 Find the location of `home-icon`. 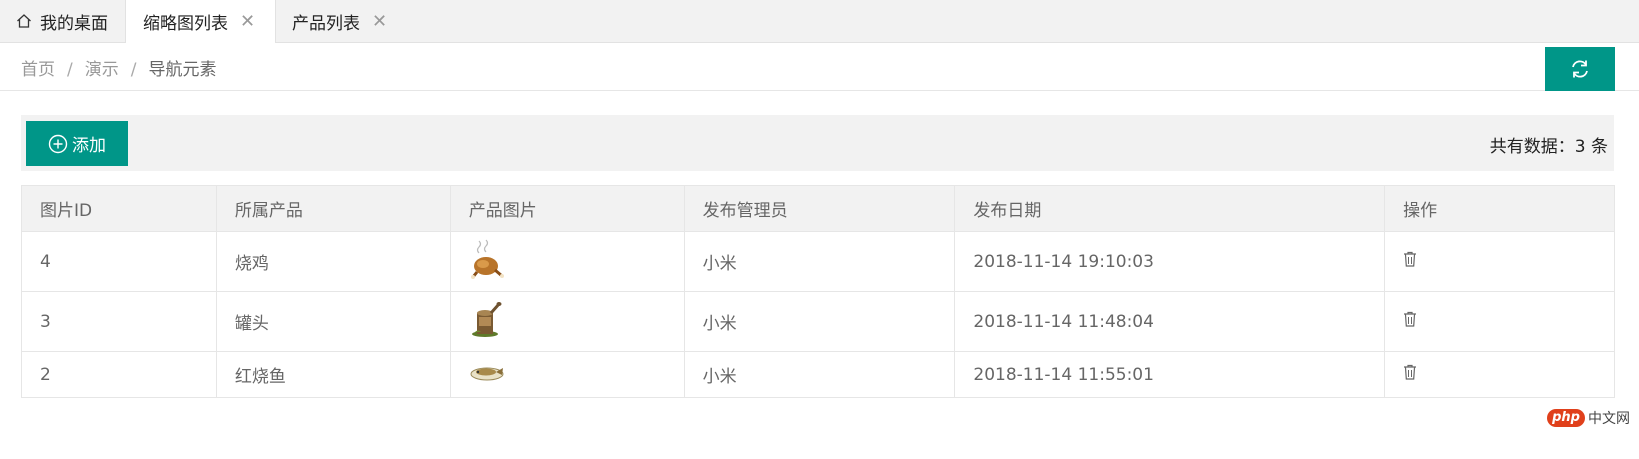

home-icon is located at coordinates (24, 21).